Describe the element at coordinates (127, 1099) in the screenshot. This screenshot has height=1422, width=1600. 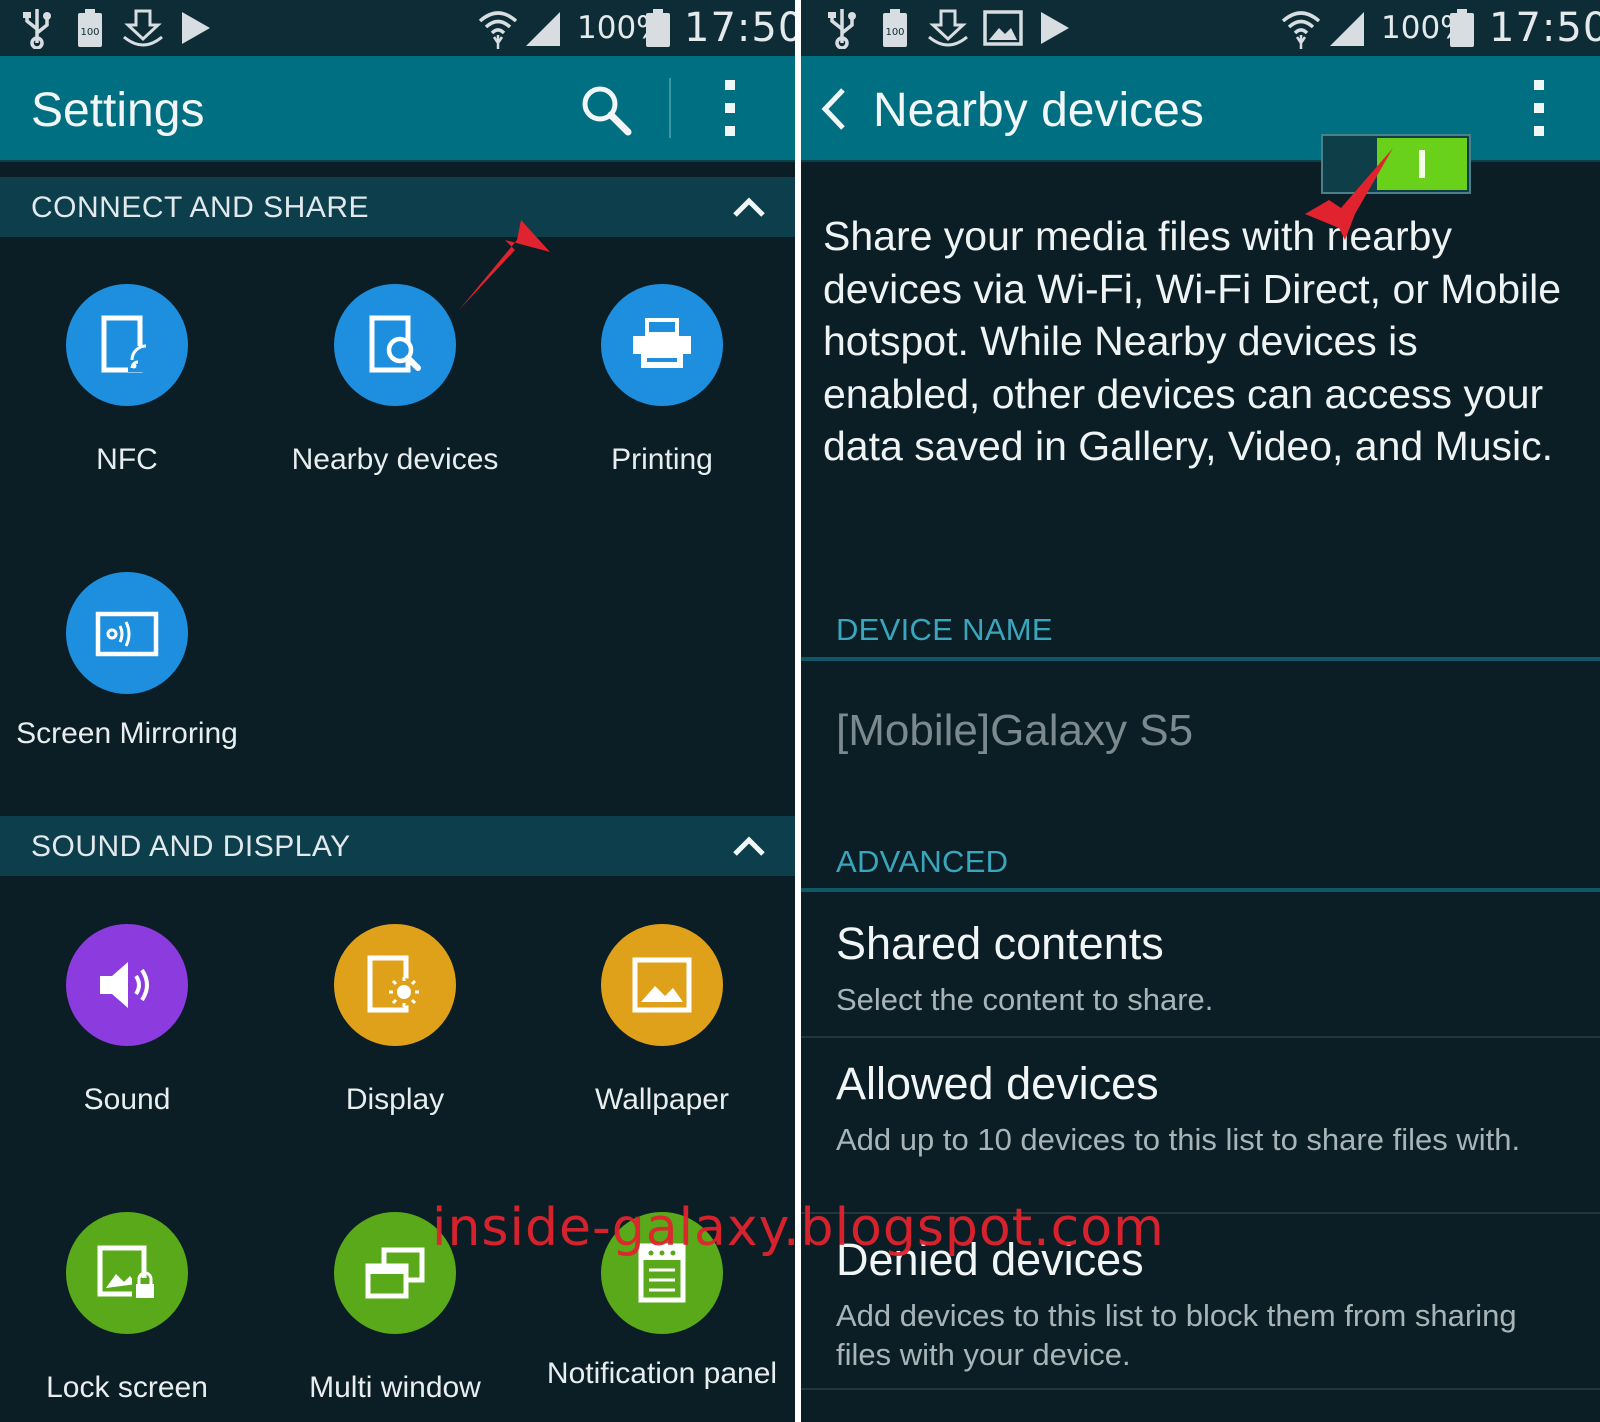
I see `settings-item-label: Sound` at that location.